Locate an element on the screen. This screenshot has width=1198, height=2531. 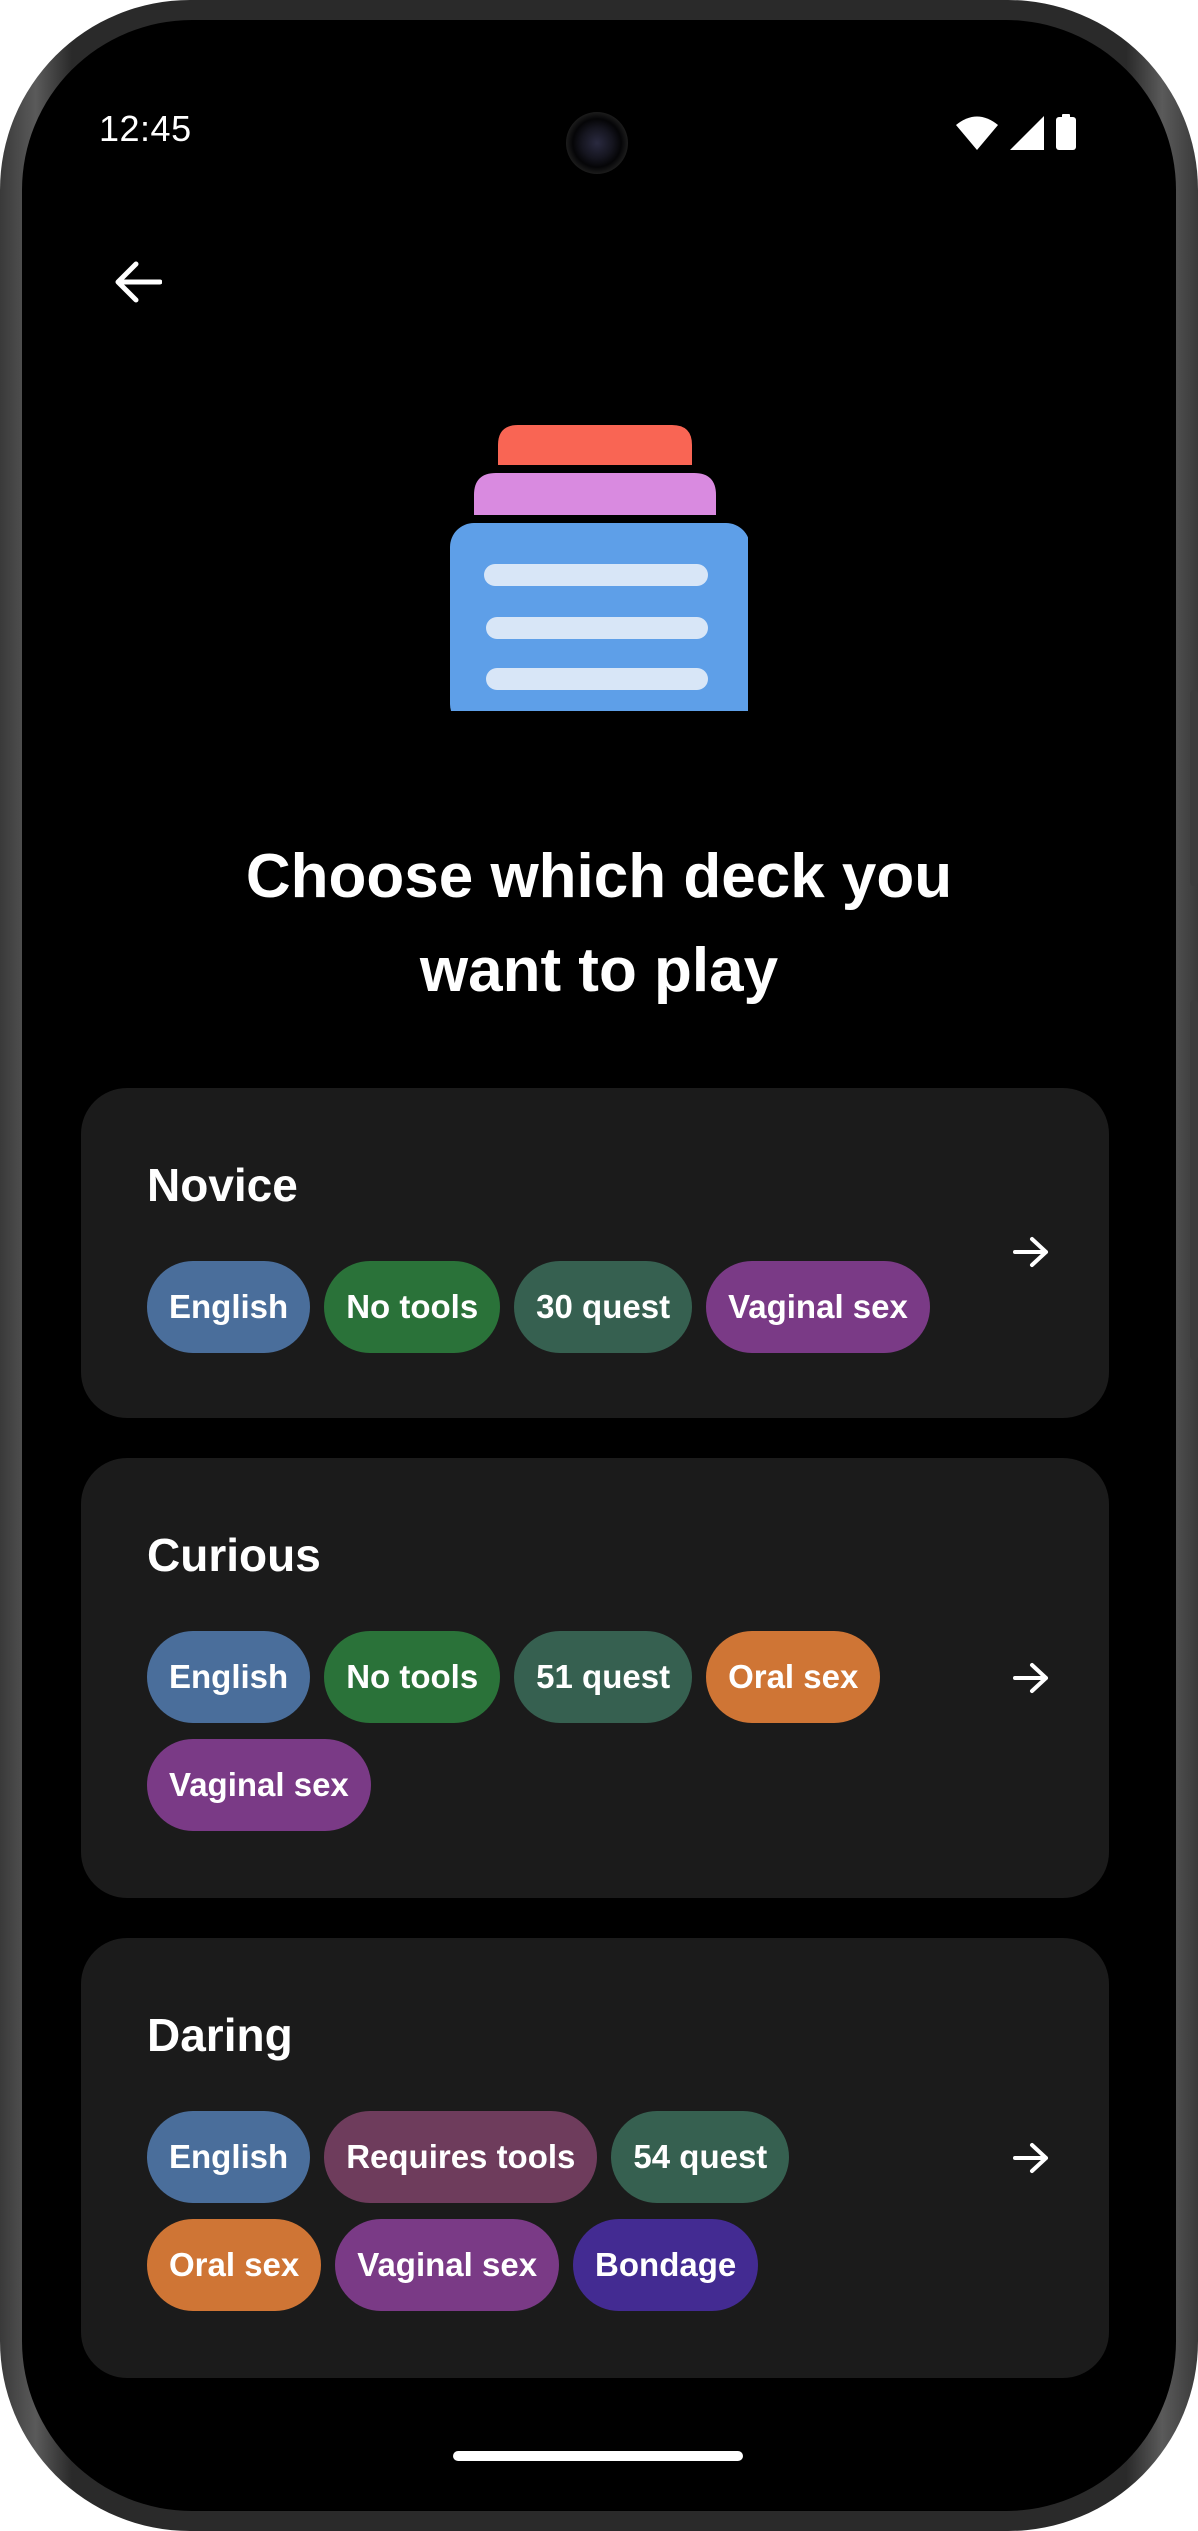
page-title-line-1: Choose which deck you is located at coordinates (599, 876).